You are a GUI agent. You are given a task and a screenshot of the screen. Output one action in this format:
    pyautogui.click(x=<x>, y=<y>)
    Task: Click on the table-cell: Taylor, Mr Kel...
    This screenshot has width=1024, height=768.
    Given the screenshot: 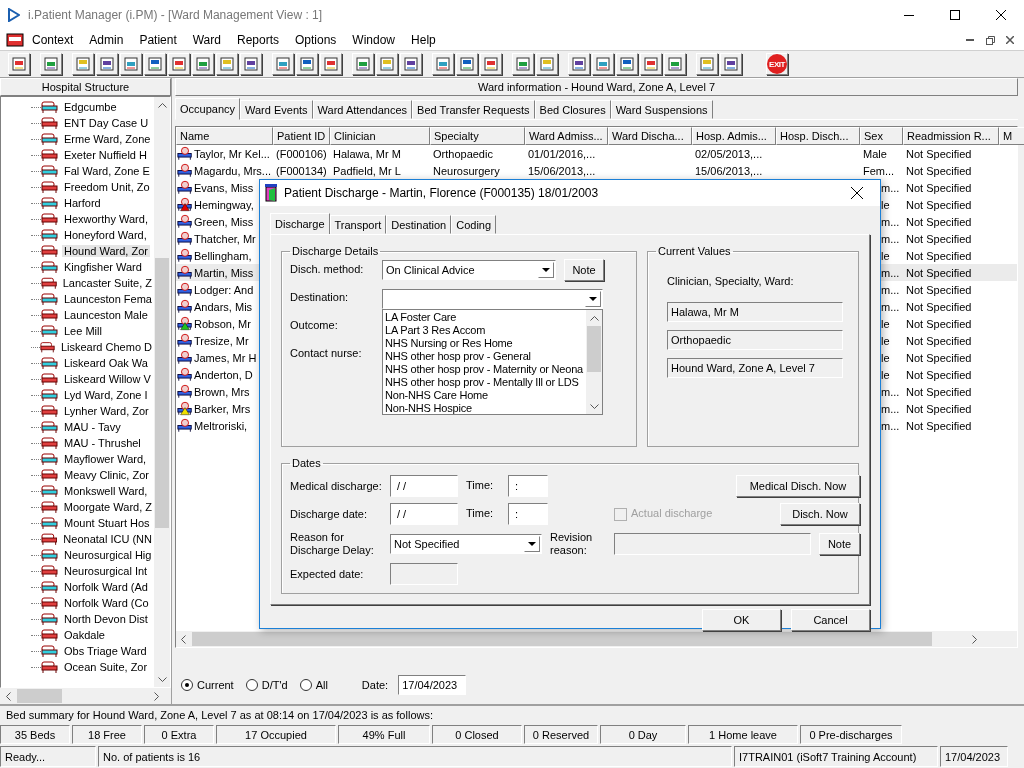 What is the action you would take?
    pyautogui.click(x=232, y=153)
    